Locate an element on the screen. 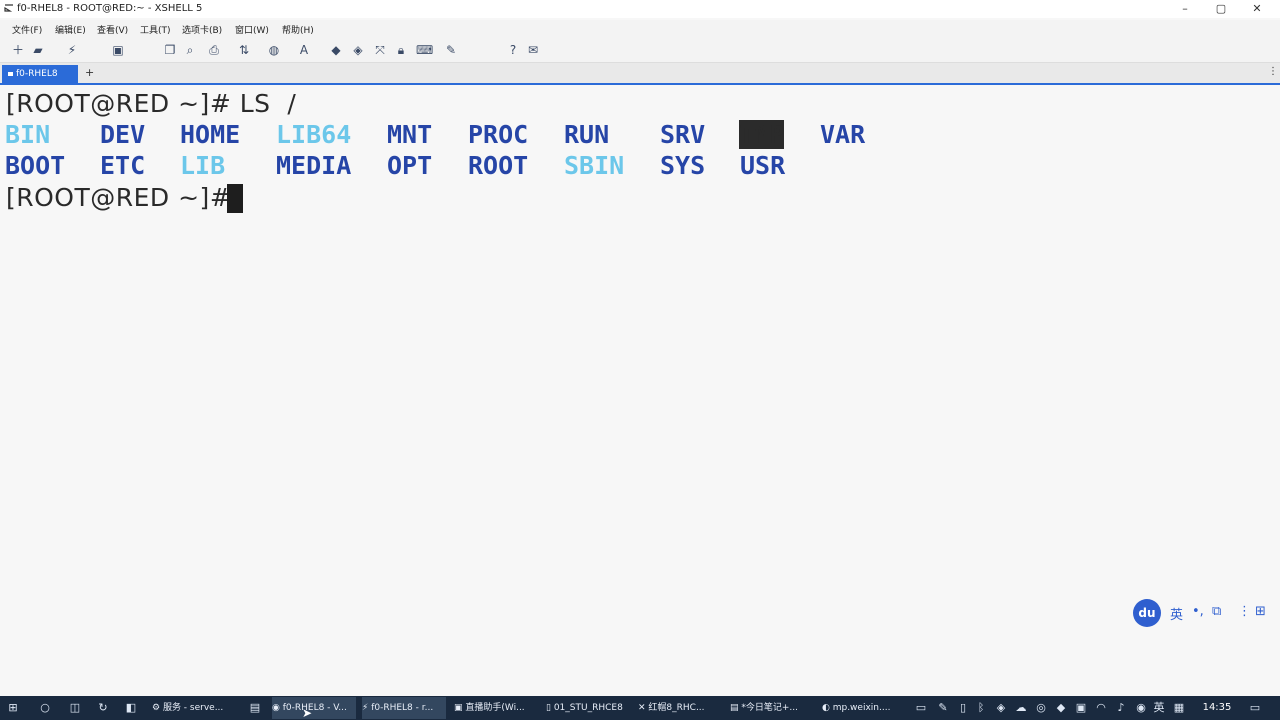 Image resolution: width=1280 pixels, height=720 pixels. search-icon: ○ is located at coordinates (45, 708).